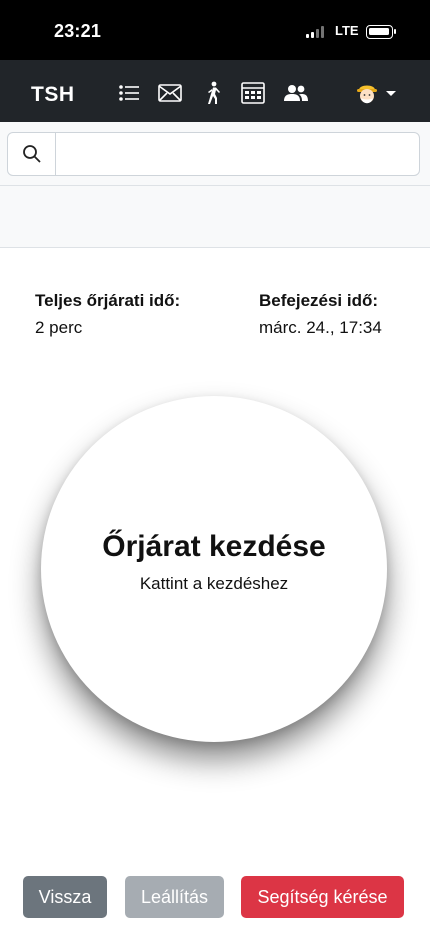 The image size is (430, 932). I want to click on search-group, so click(213, 154).